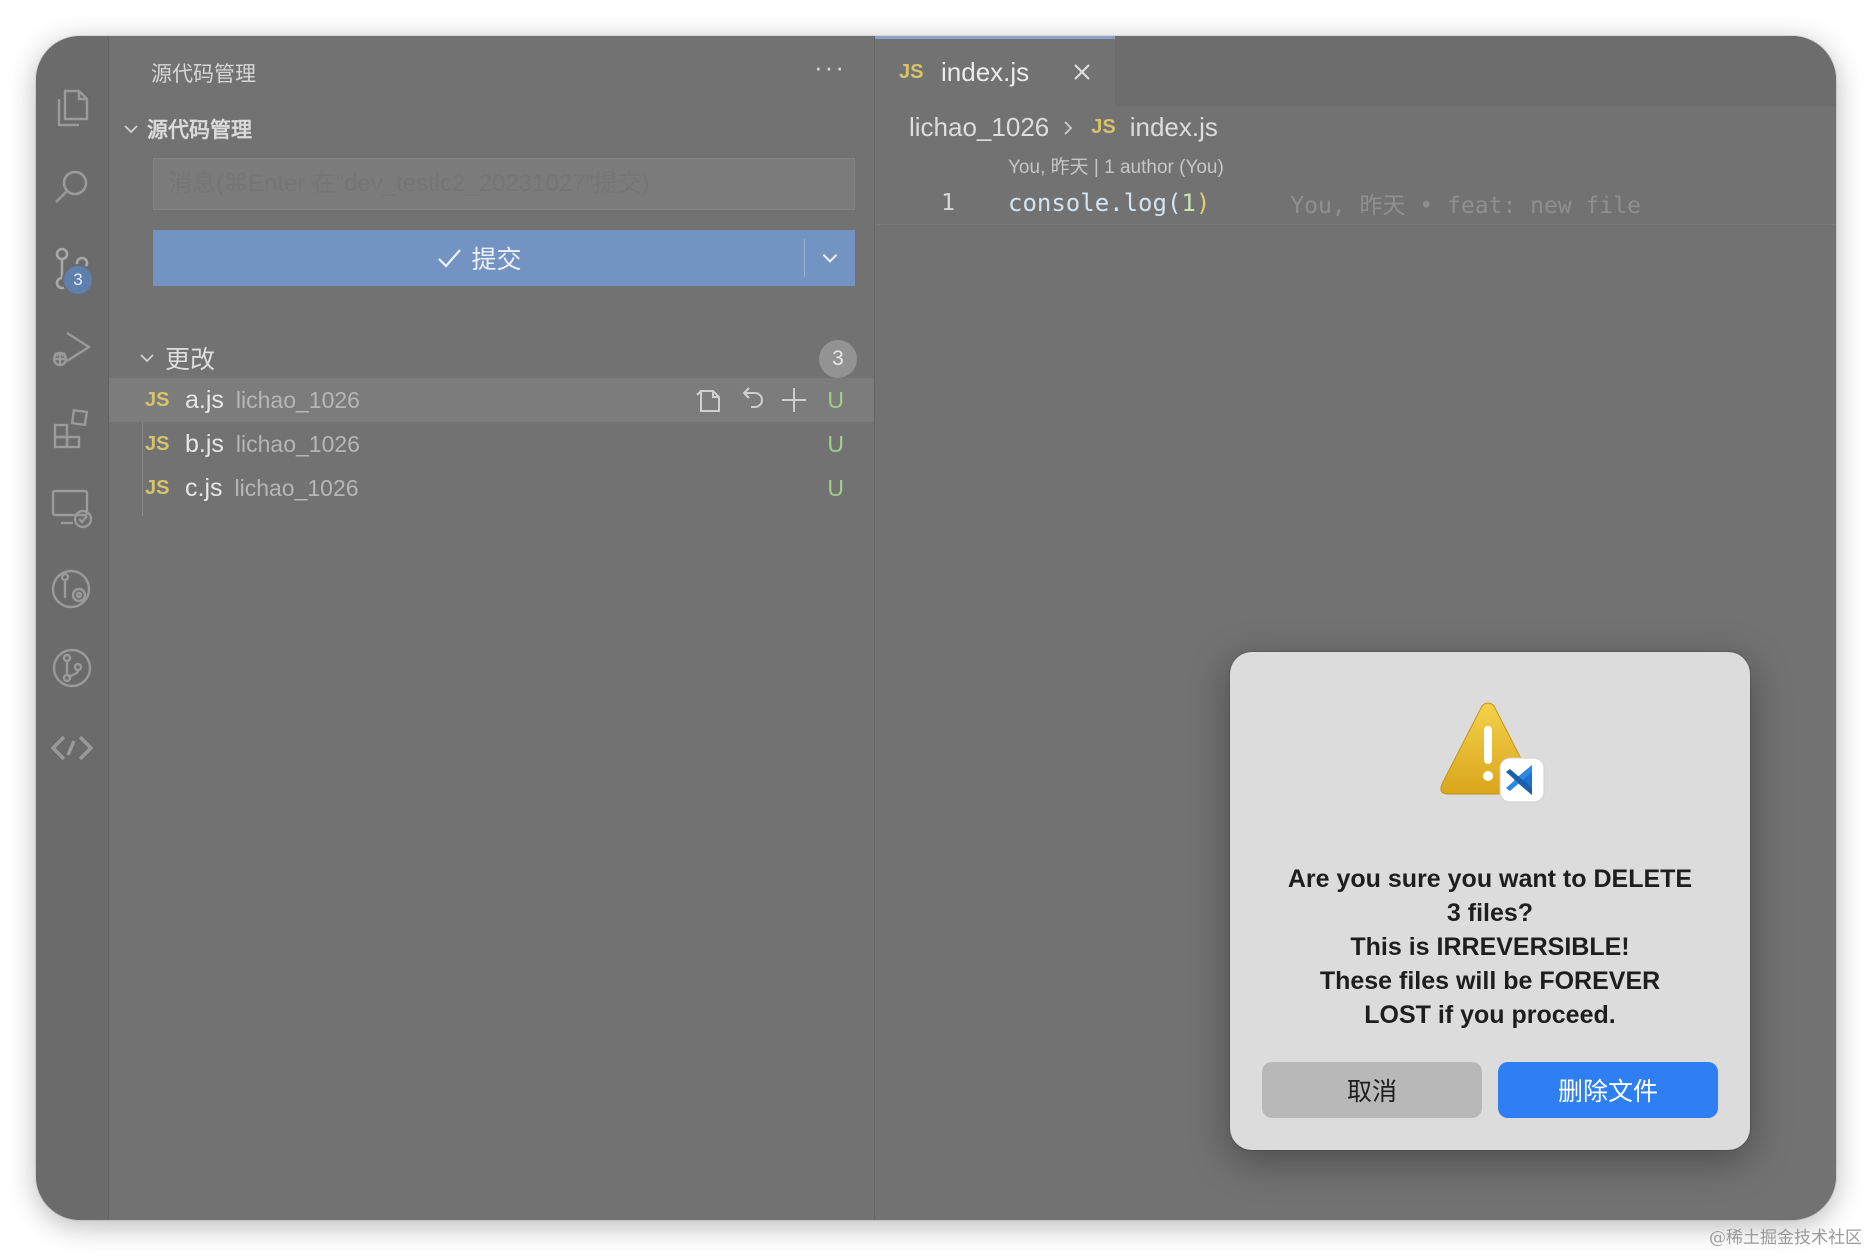 The height and width of the screenshot is (1256, 1872). Describe the element at coordinates (1608, 1090) in the screenshot. I see `delete-files-button: 删除文件` at that location.